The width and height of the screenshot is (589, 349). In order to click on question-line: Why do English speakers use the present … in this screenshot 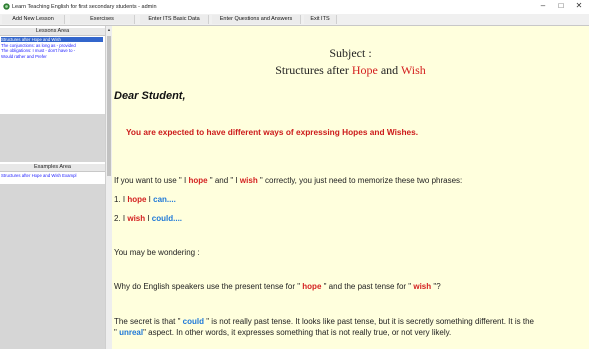, I will do `click(277, 286)`.